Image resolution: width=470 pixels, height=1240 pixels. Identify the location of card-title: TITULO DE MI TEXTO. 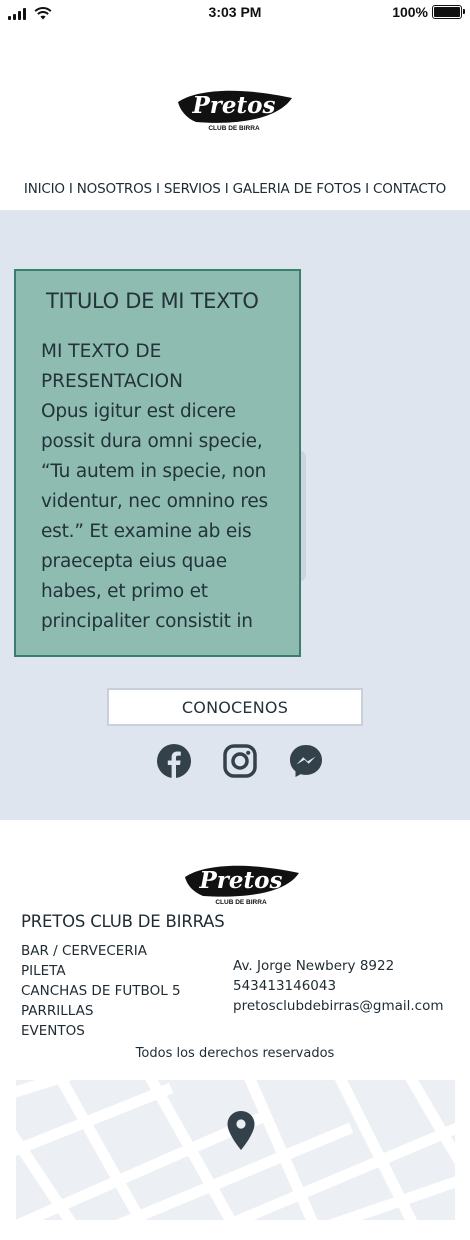
(152, 301).